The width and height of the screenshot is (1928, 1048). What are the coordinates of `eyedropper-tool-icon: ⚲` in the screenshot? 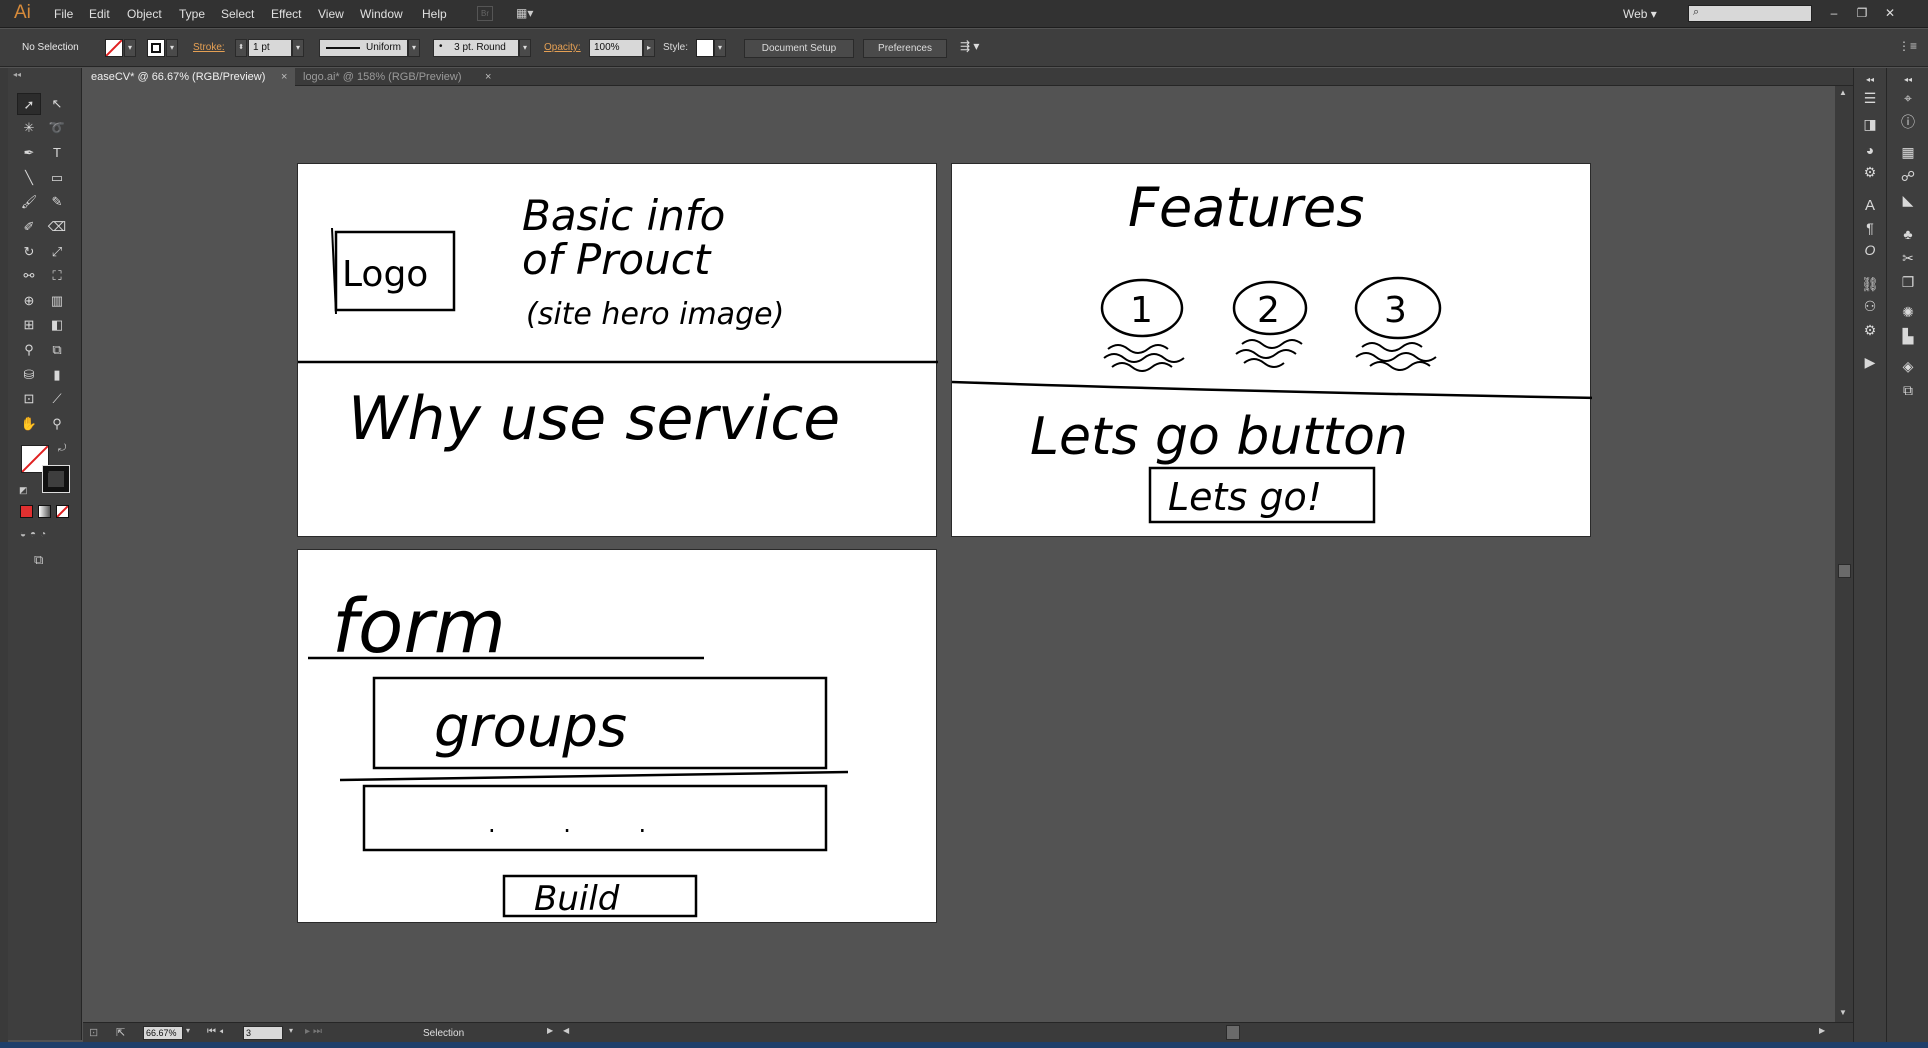 It's located at (29, 350).